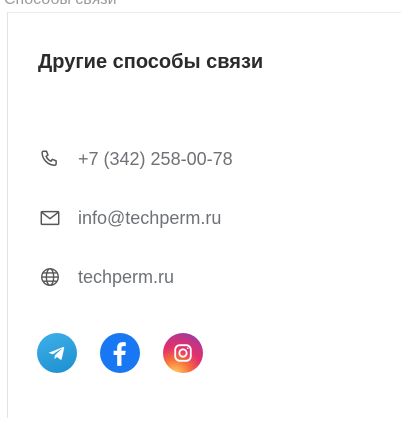 The width and height of the screenshot is (401, 421). I want to click on globe-icon, so click(50, 277).